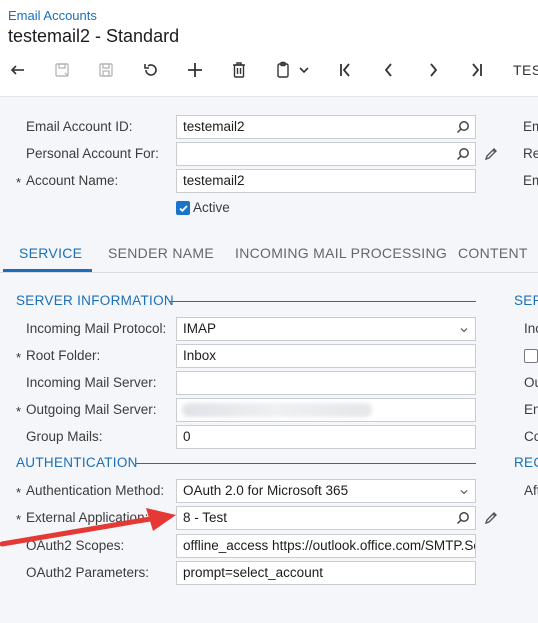 Image resolution: width=538 pixels, height=623 pixels. What do you see at coordinates (283, 70) in the screenshot?
I see `clipboard-icon` at bounding box center [283, 70].